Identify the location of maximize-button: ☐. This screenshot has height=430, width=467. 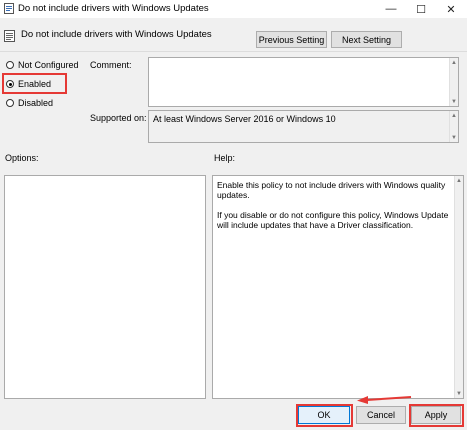
(421, 9).